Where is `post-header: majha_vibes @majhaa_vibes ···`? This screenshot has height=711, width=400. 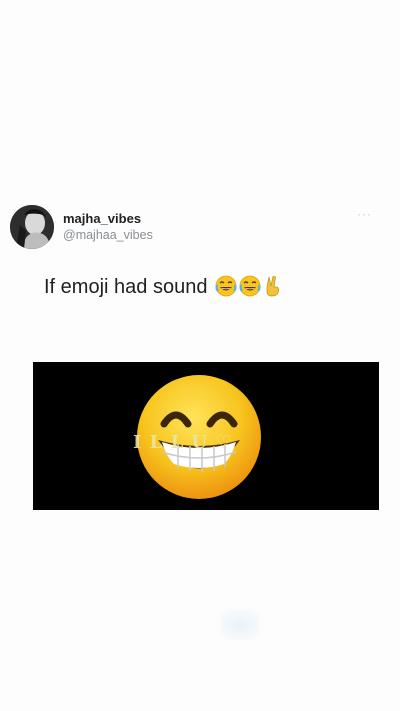
post-header: majha_vibes @majhaa_vibes ··· is located at coordinates (191, 229).